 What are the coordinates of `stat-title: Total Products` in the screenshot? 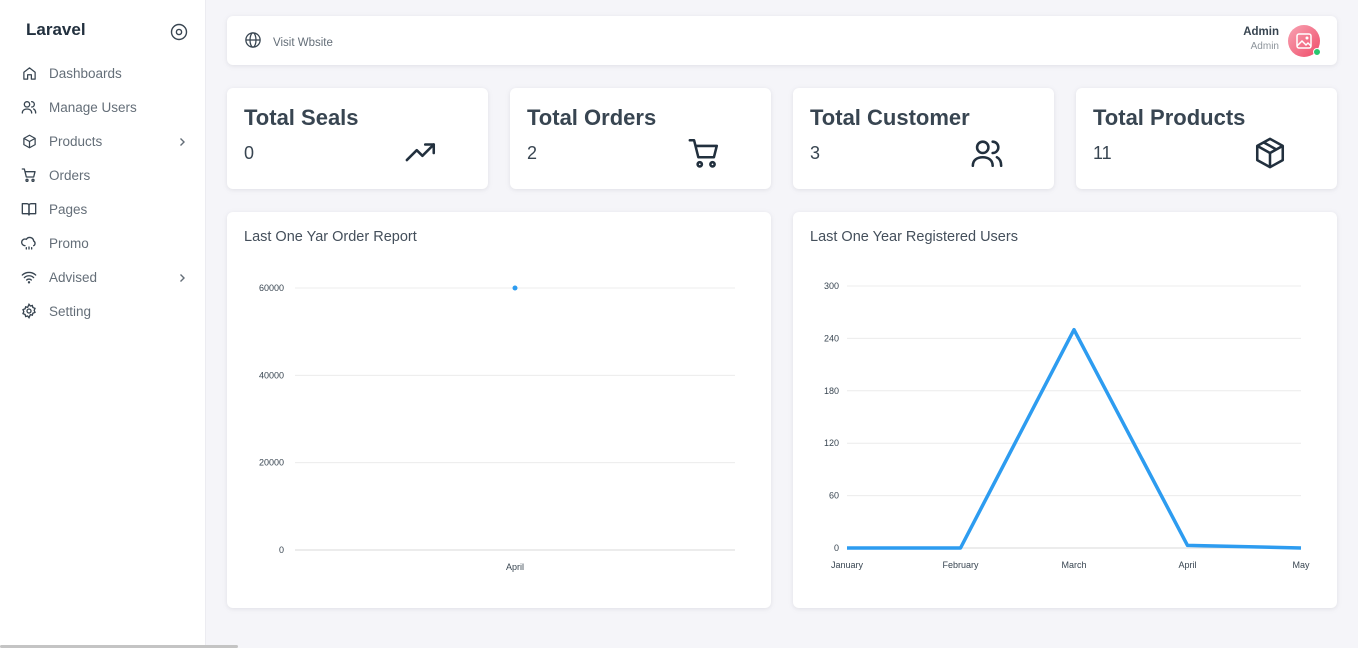 It's located at (1169, 117).